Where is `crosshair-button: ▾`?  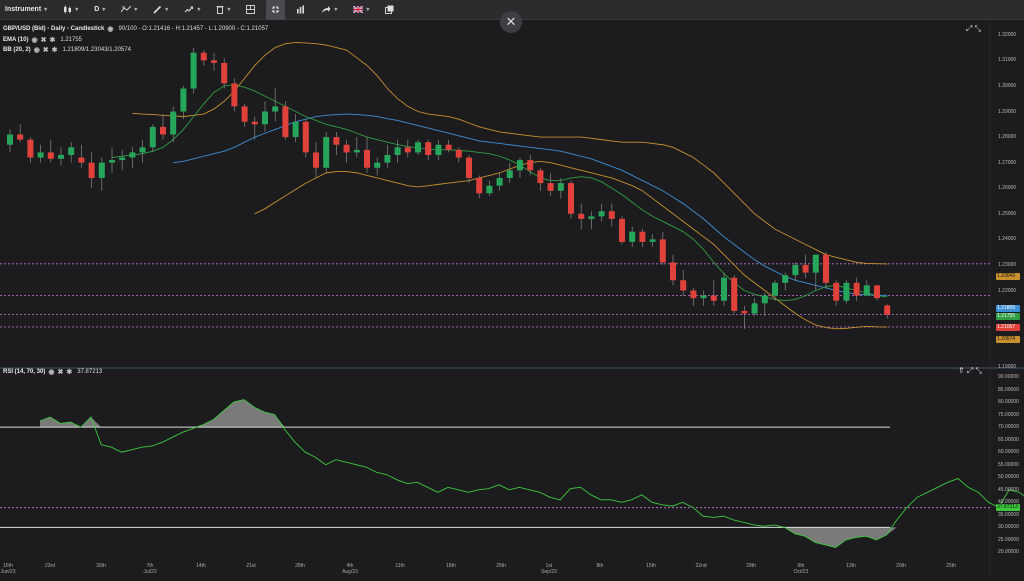 crosshair-button: ▾ is located at coordinates (192, 10).